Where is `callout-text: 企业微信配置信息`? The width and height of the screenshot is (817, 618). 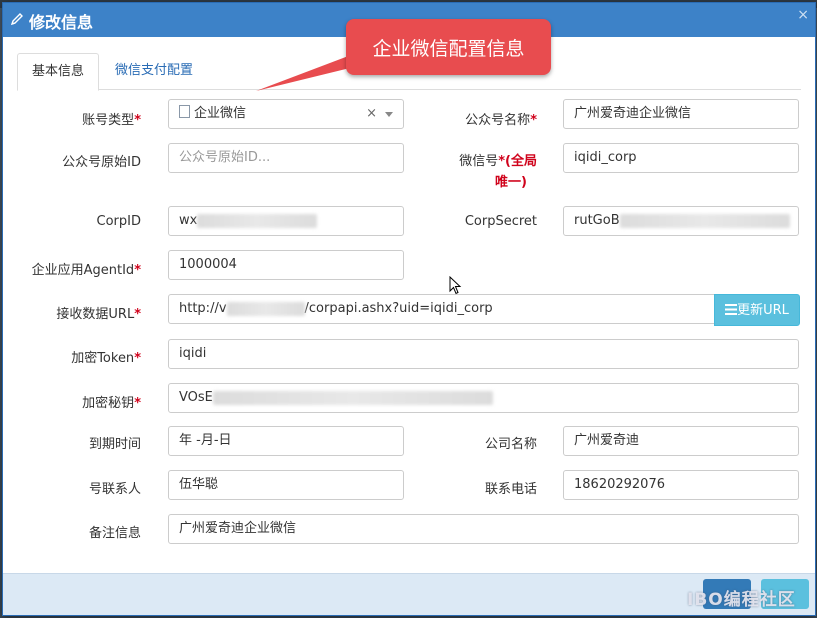
callout-text: 企业微信配置信息 is located at coordinates (448, 49).